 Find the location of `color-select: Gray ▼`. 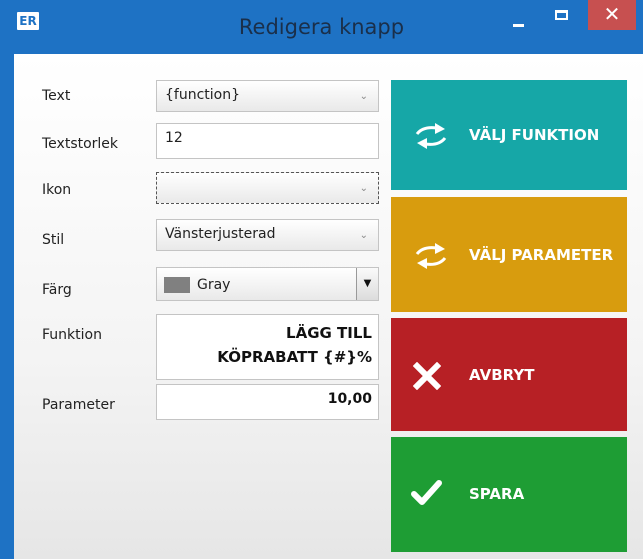

color-select: Gray ▼ is located at coordinates (267, 284).